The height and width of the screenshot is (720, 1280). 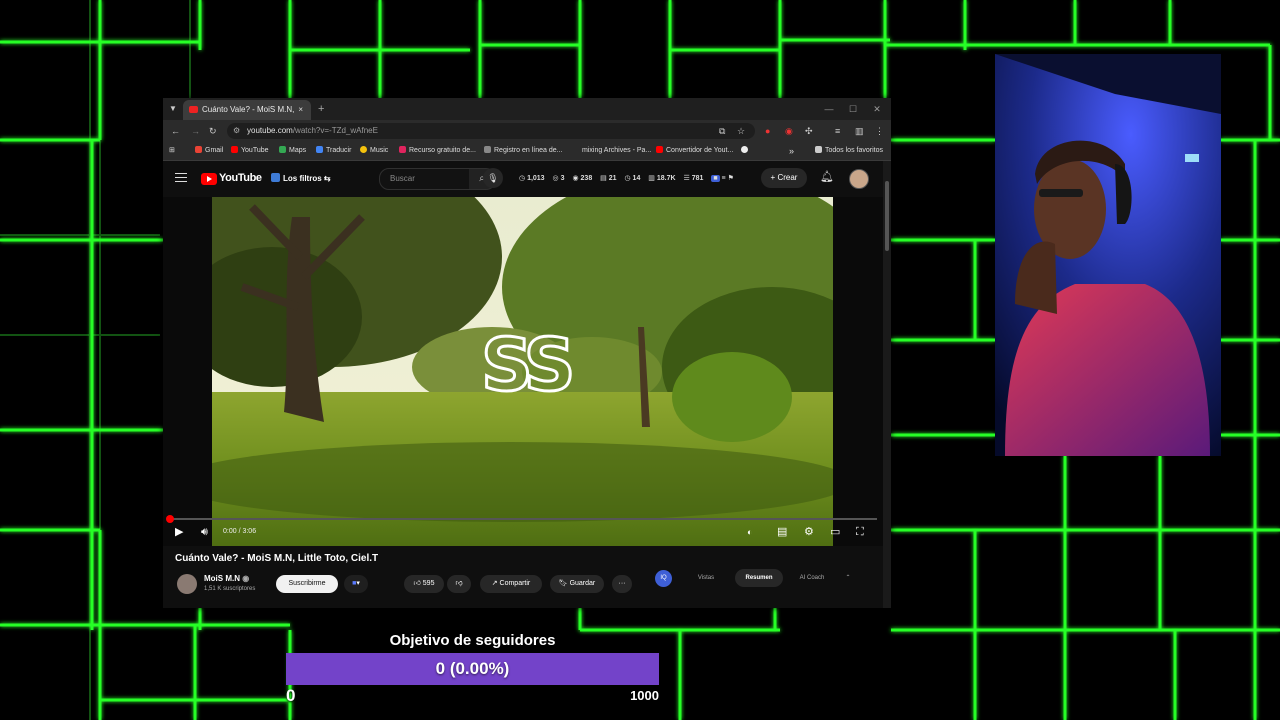 I want to click on install-app-icon: ⧉, so click(x=722, y=131).